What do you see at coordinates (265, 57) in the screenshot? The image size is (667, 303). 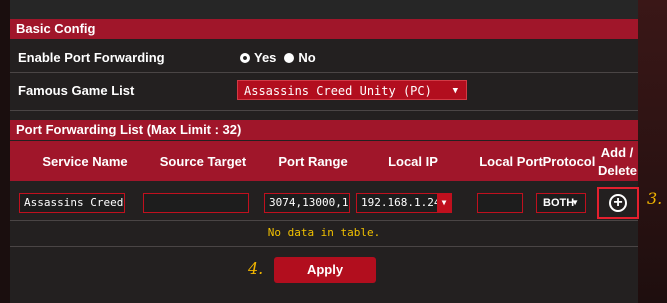 I see `yes-label: Yes` at bounding box center [265, 57].